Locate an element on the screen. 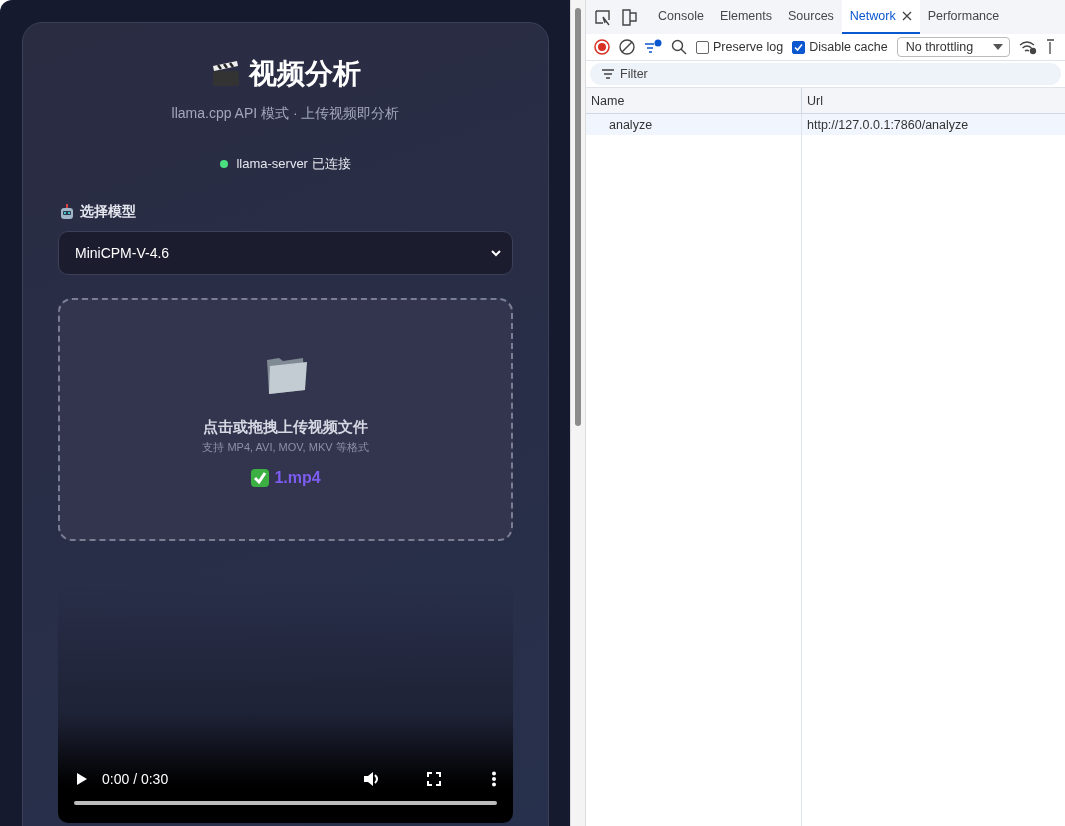 This screenshot has height=826, width=1065. devtools-tab: Elements is located at coordinates (745, 17).